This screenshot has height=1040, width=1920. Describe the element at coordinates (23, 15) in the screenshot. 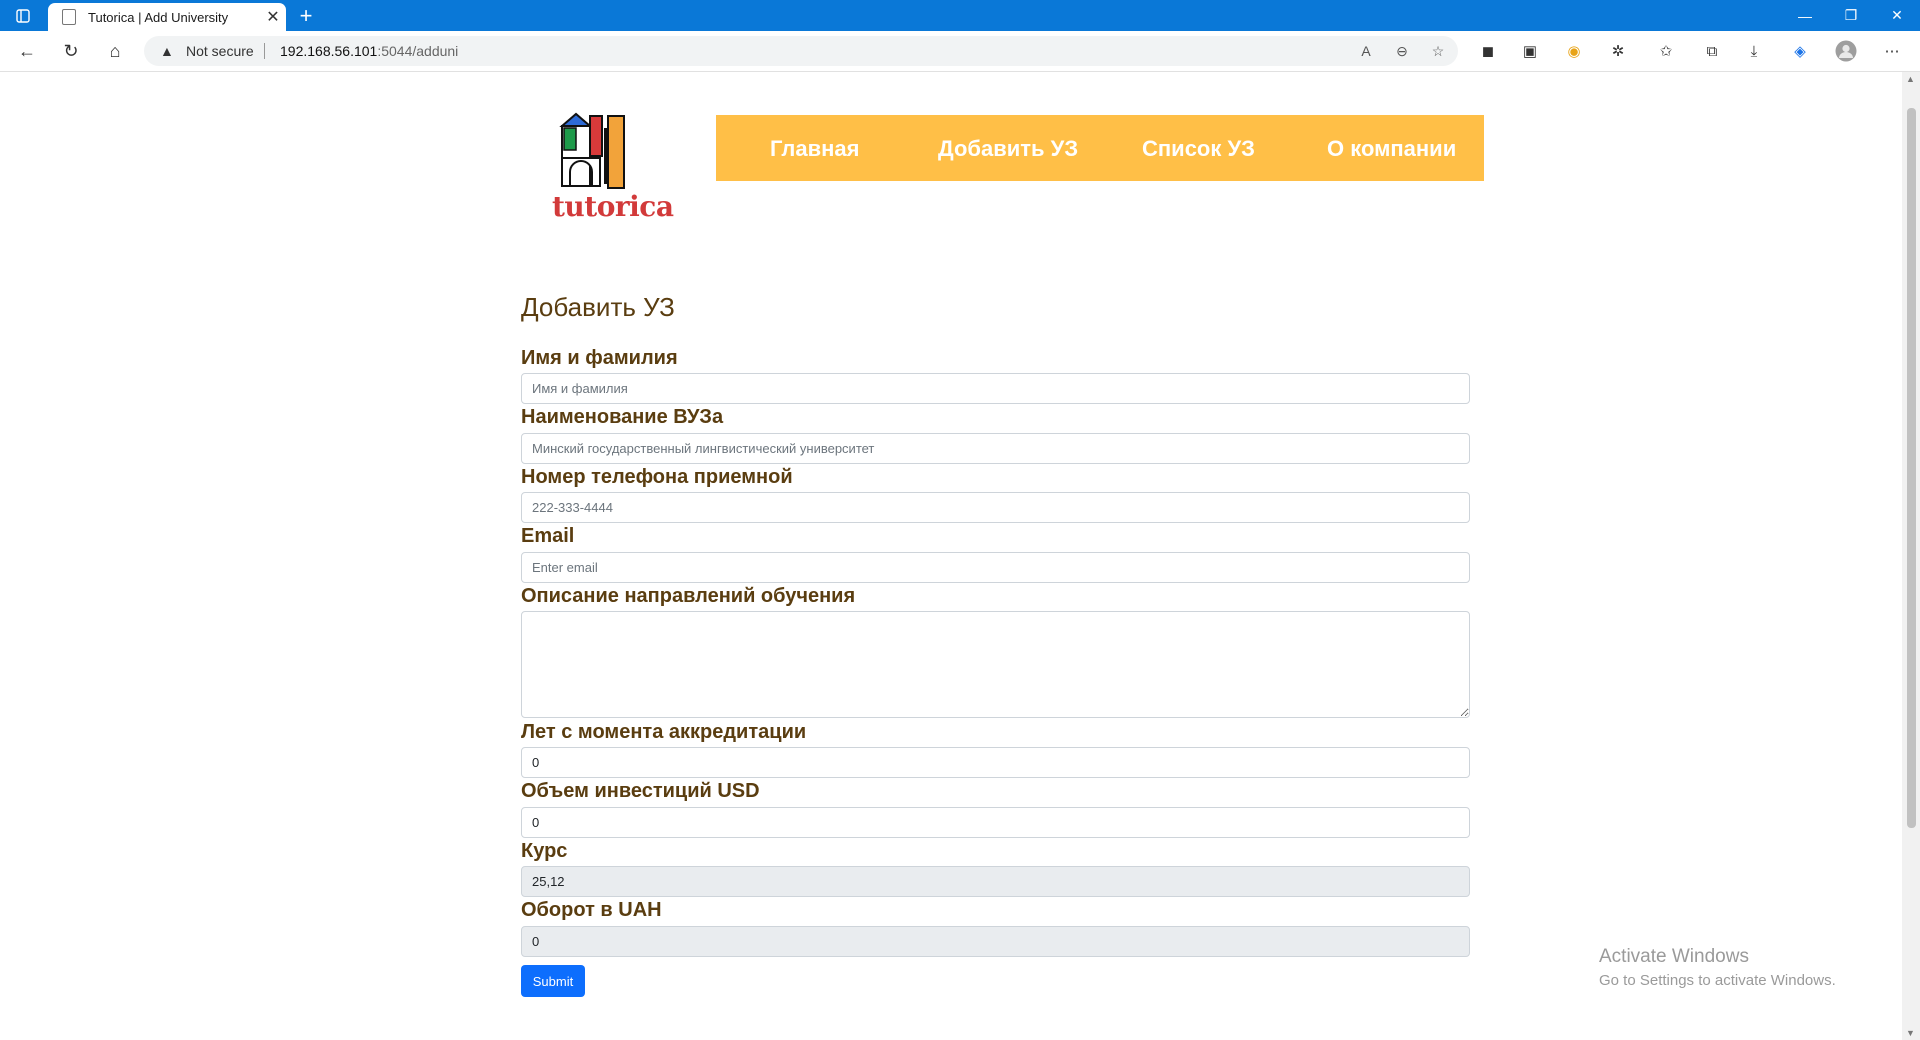

I see `tab-actions-icon` at that location.